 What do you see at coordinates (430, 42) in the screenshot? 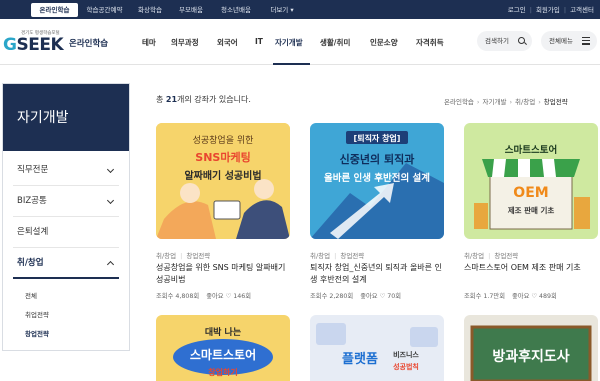
I see `nav-certification: 자격취득` at bounding box center [430, 42].